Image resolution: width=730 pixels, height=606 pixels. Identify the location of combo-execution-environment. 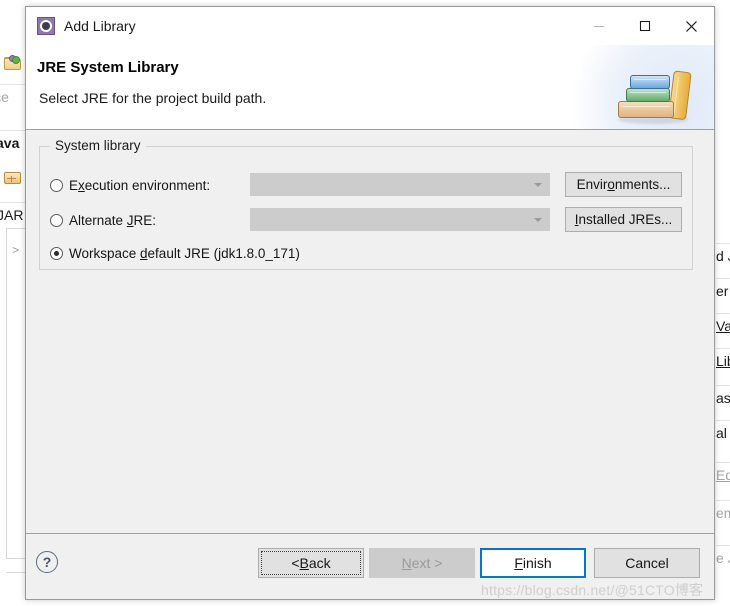
(400, 184).